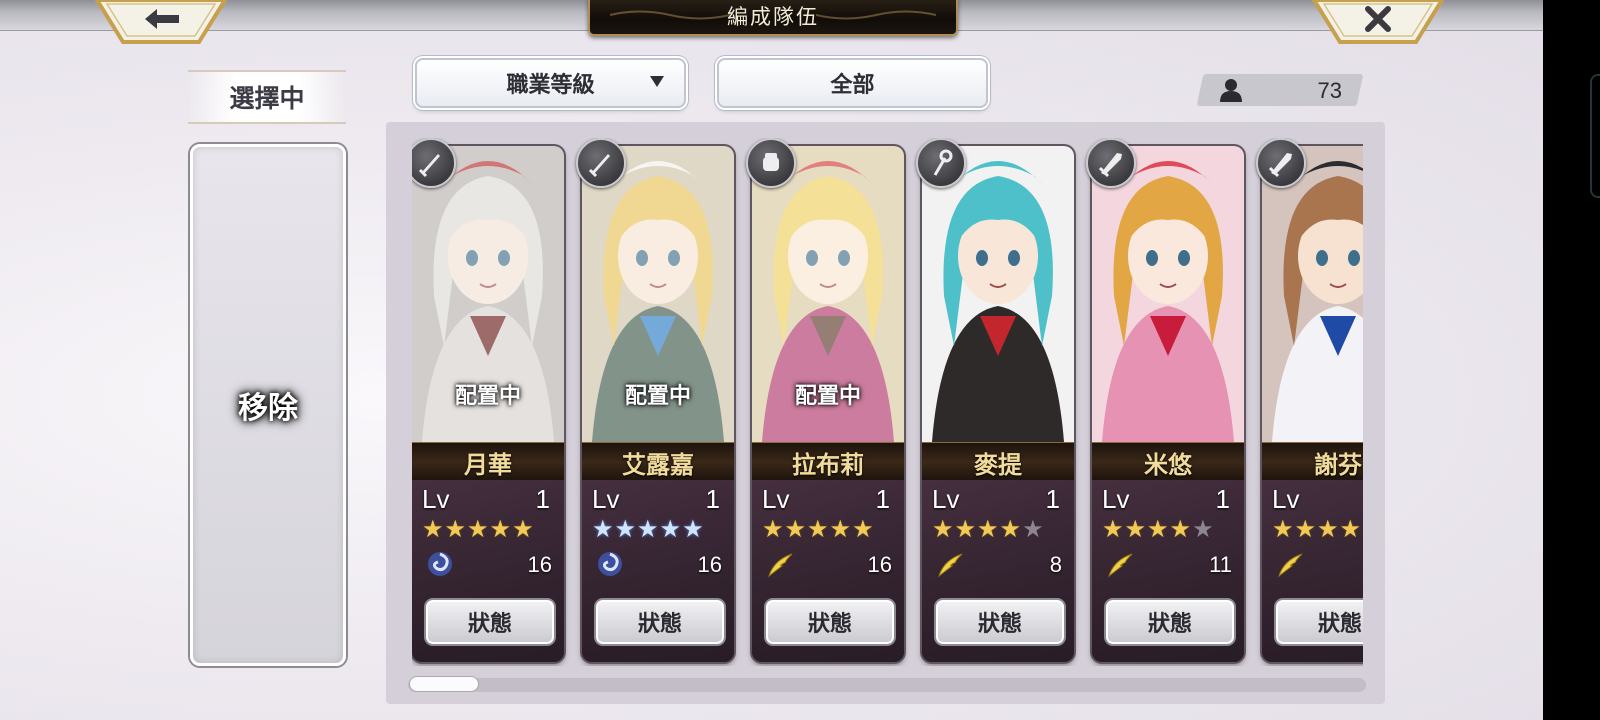  Describe the element at coordinates (657, 81) in the screenshot. I see `chevron-down-icon` at that location.